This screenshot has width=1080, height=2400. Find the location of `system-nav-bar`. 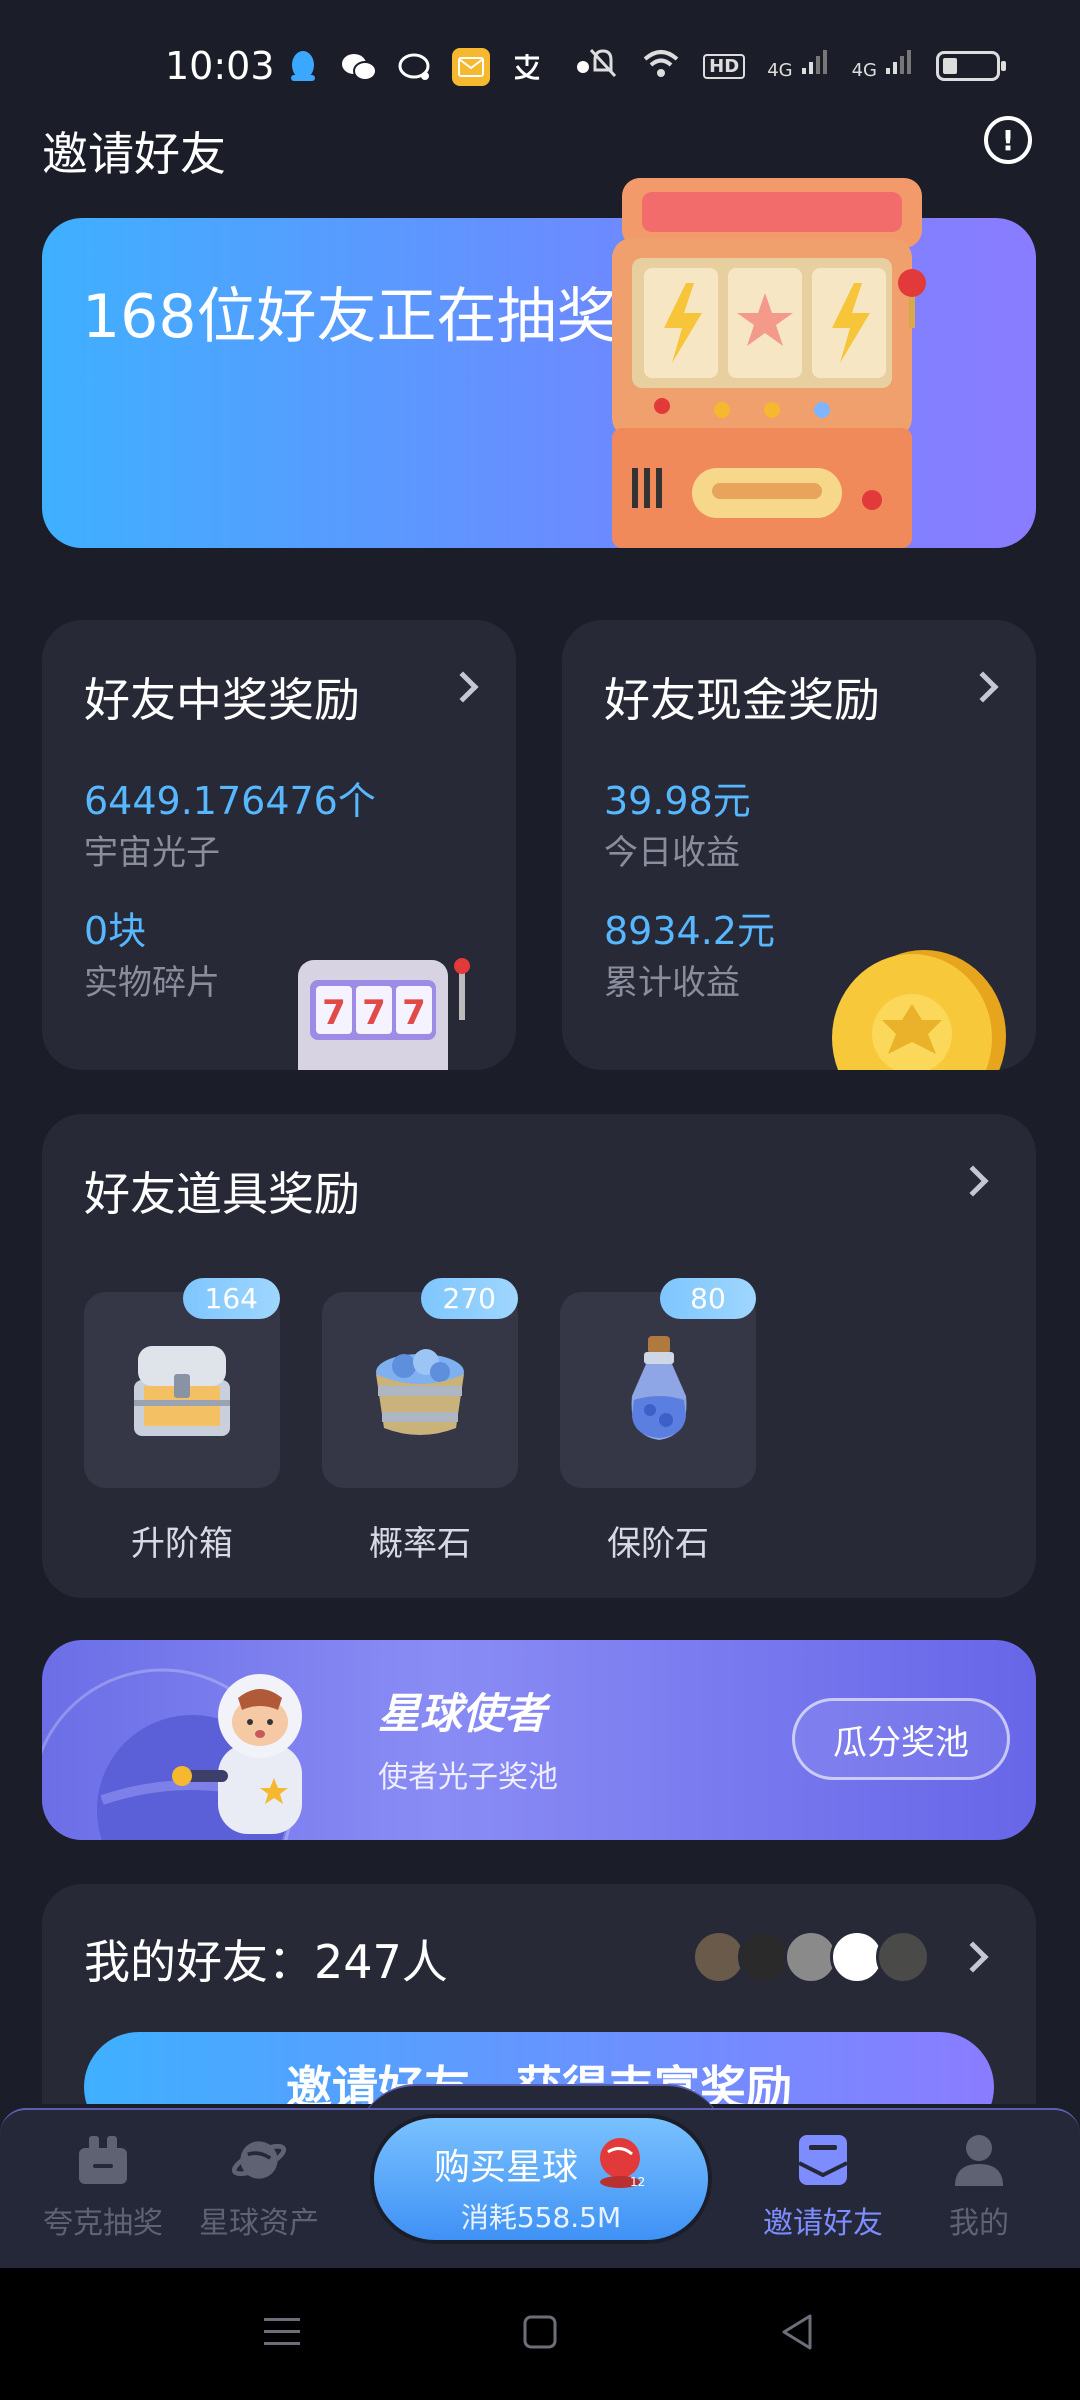

system-nav-bar is located at coordinates (540, 2334).